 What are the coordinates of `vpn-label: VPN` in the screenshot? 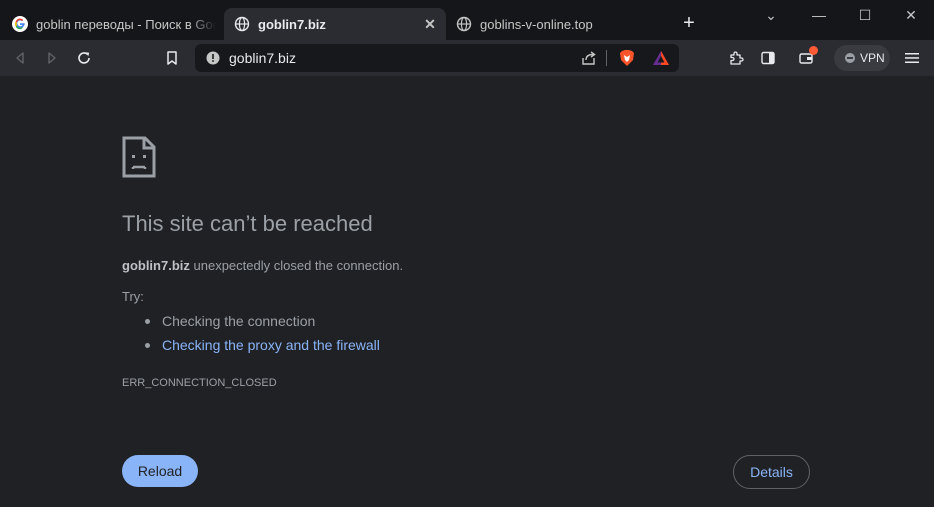 It's located at (872, 58).